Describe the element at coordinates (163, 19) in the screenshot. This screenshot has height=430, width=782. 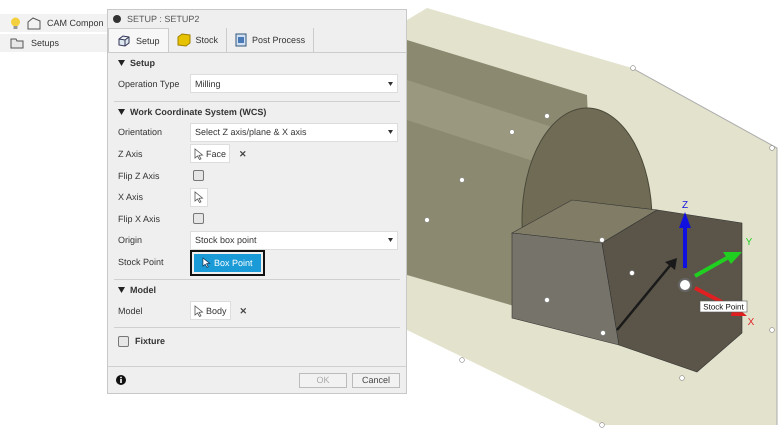
I see `dialog-title: SETUP : SETUP2` at that location.